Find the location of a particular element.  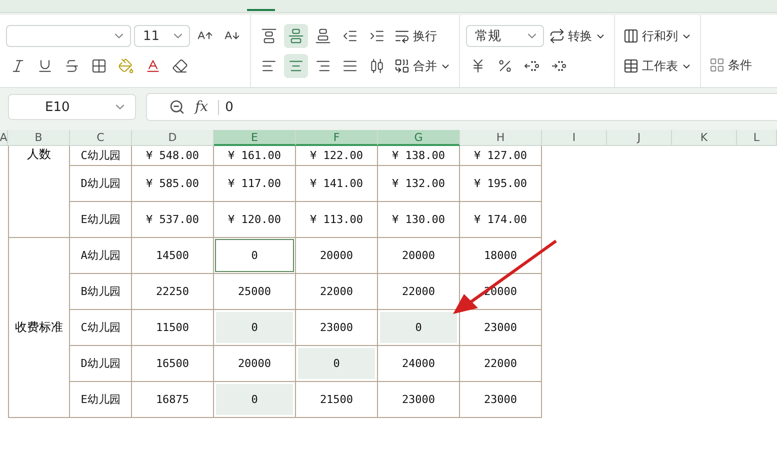

table-cell-text: 21500 is located at coordinates (336, 400).